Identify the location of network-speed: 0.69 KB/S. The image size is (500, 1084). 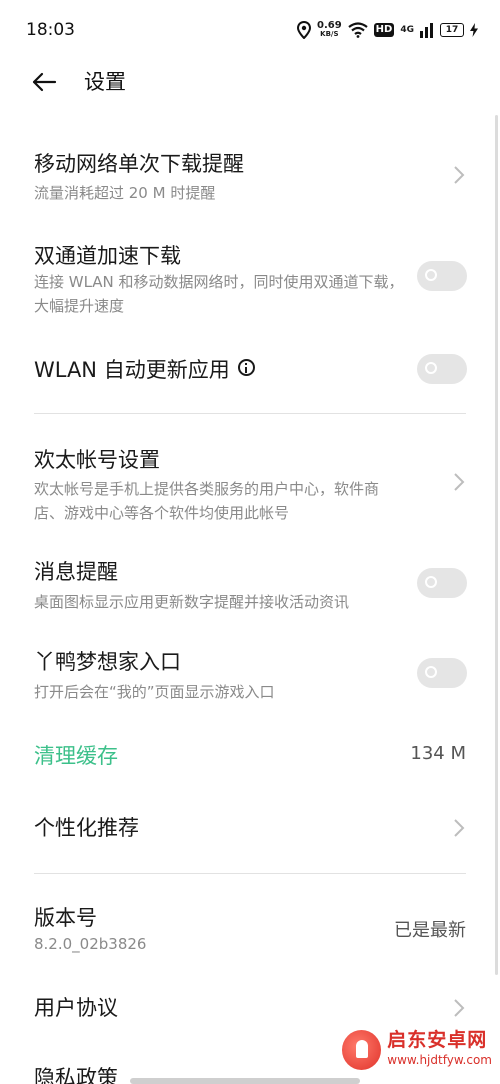
(329, 30).